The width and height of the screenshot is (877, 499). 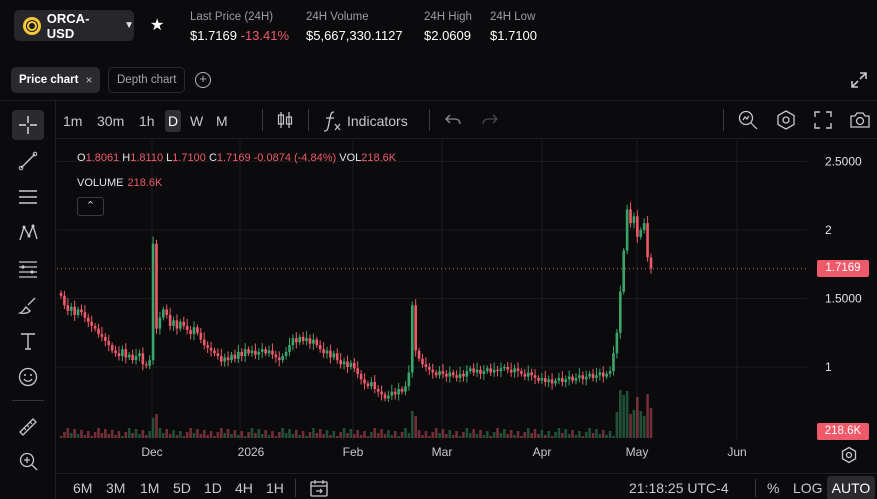 I want to click on range-3m: 3M, so click(x=115, y=488).